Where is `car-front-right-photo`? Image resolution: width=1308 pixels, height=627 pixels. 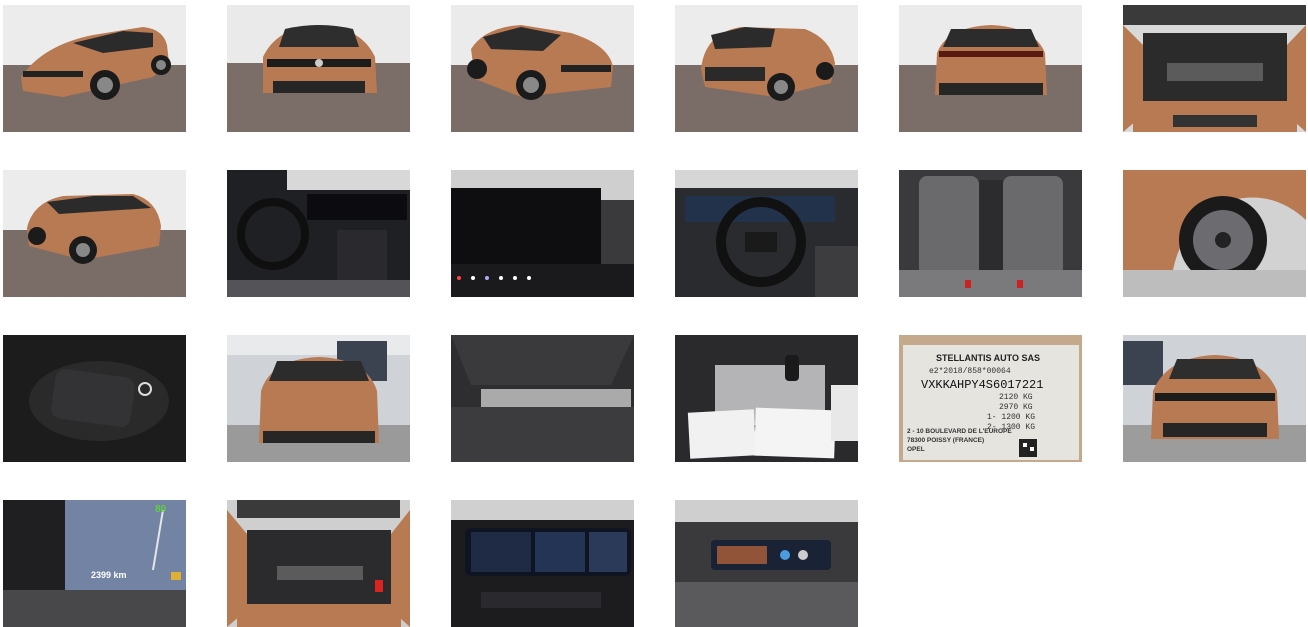 car-front-right-photo is located at coordinates (542, 68).